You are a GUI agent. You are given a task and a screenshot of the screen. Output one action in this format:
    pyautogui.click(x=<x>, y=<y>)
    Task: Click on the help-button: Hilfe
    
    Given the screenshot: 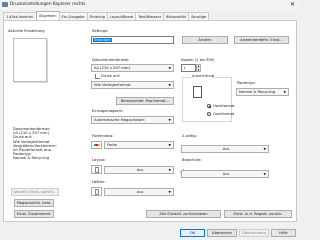 What is the action you would take?
    pyautogui.click(x=283, y=233)
    